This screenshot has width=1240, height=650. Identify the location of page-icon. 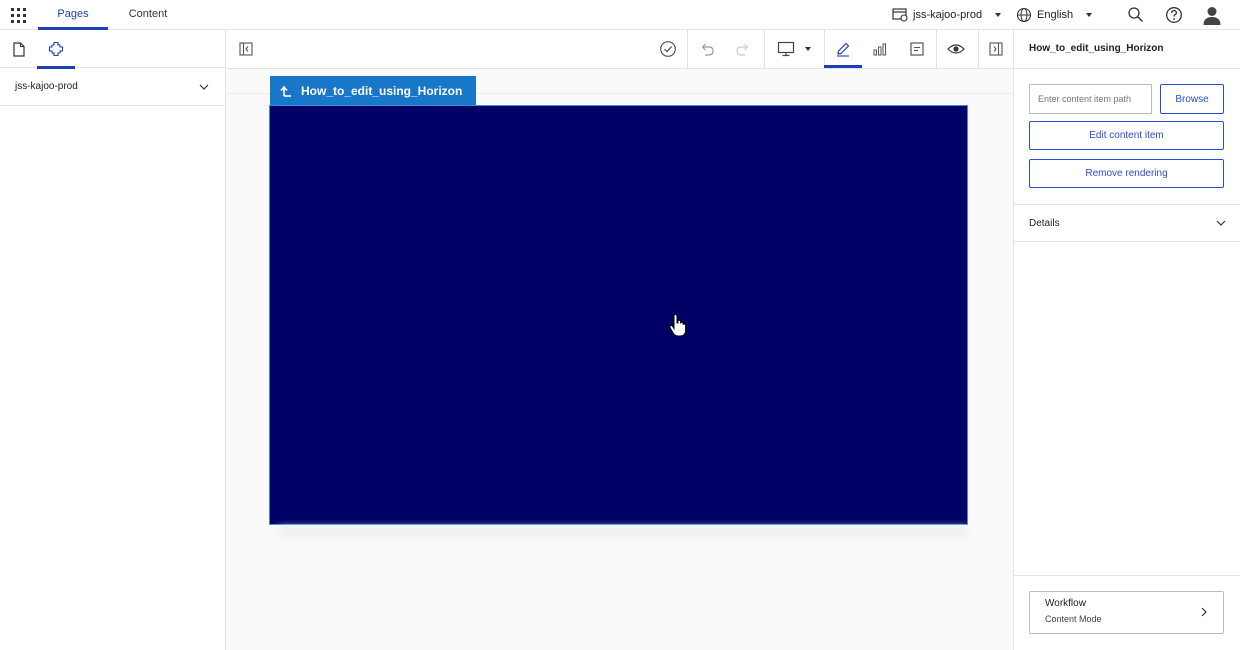
(19, 49).